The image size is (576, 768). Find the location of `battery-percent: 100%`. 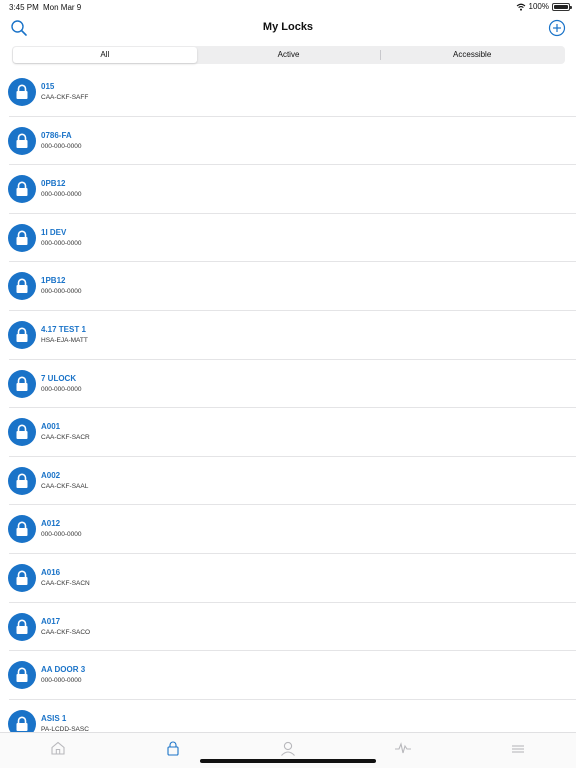

battery-percent: 100% is located at coordinates (538, 6).